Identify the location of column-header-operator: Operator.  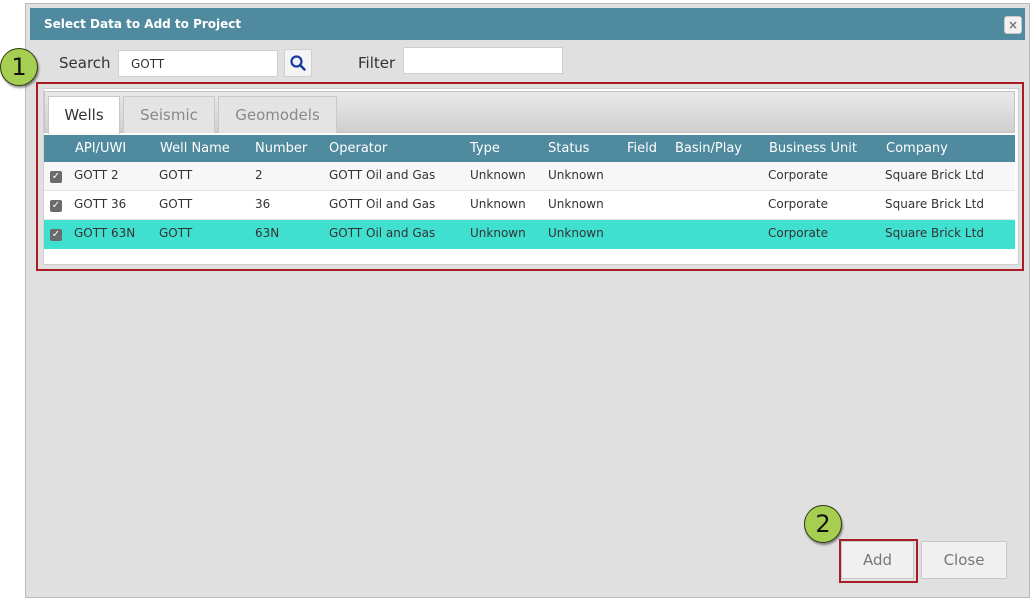
(358, 148).